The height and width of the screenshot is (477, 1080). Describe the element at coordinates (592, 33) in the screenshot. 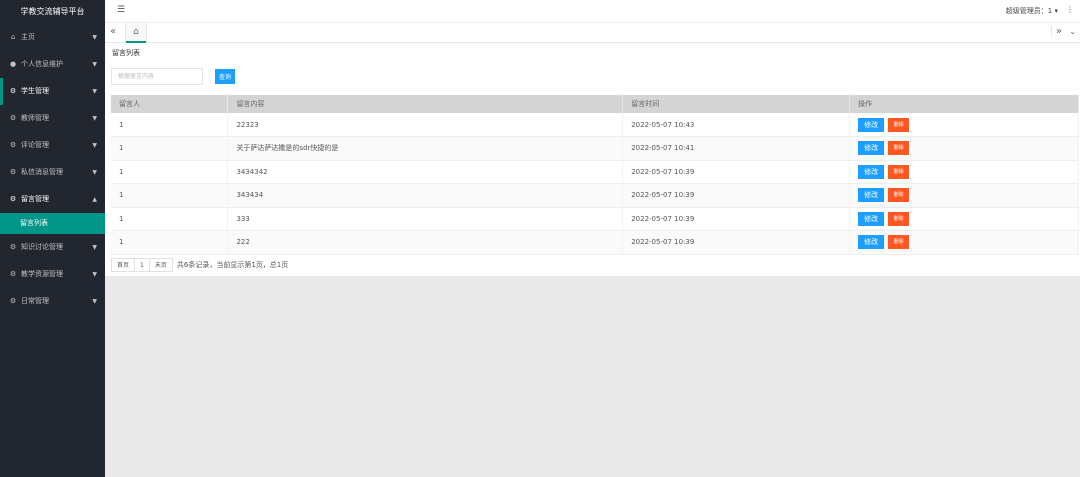

I see `tab-bar: « ⌂ » ⌄` at that location.